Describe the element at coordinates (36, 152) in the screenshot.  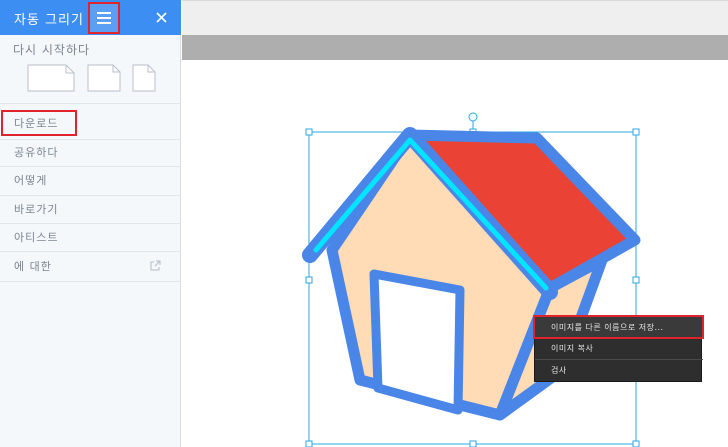
I see `sidebar-item-label: 공유하다` at that location.